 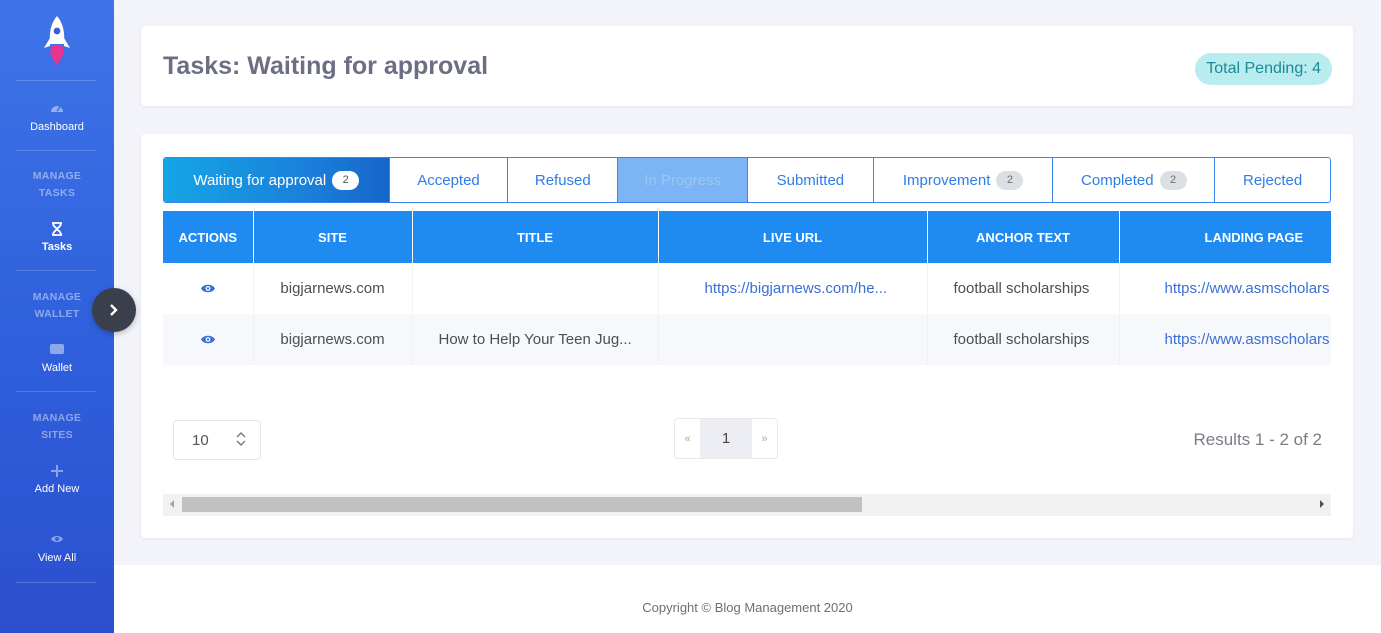 What do you see at coordinates (57, 127) in the screenshot?
I see `sidebar-item-label: Dashboard` at bounding box center [57, 127].